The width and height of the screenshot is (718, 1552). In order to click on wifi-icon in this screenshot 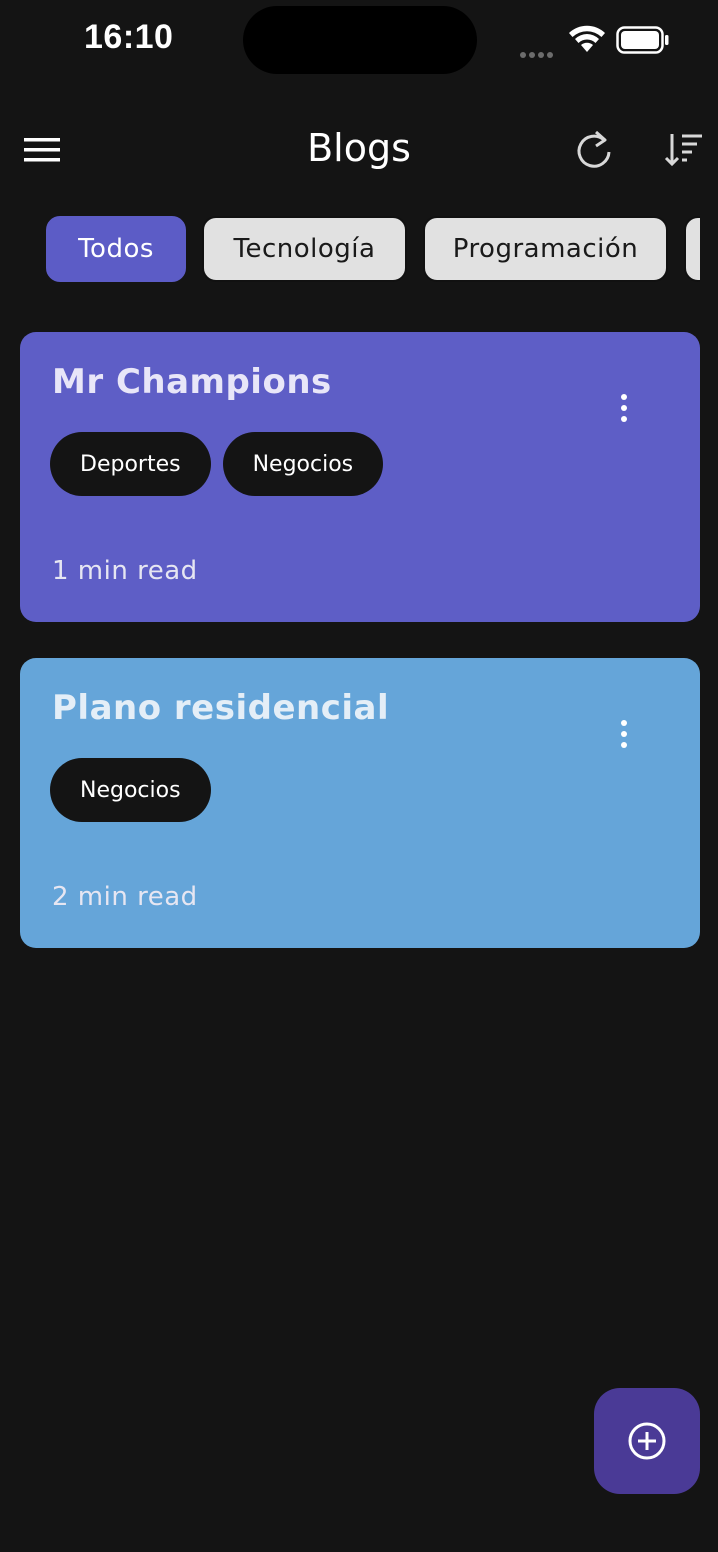, I will do `click(587, 38)`.